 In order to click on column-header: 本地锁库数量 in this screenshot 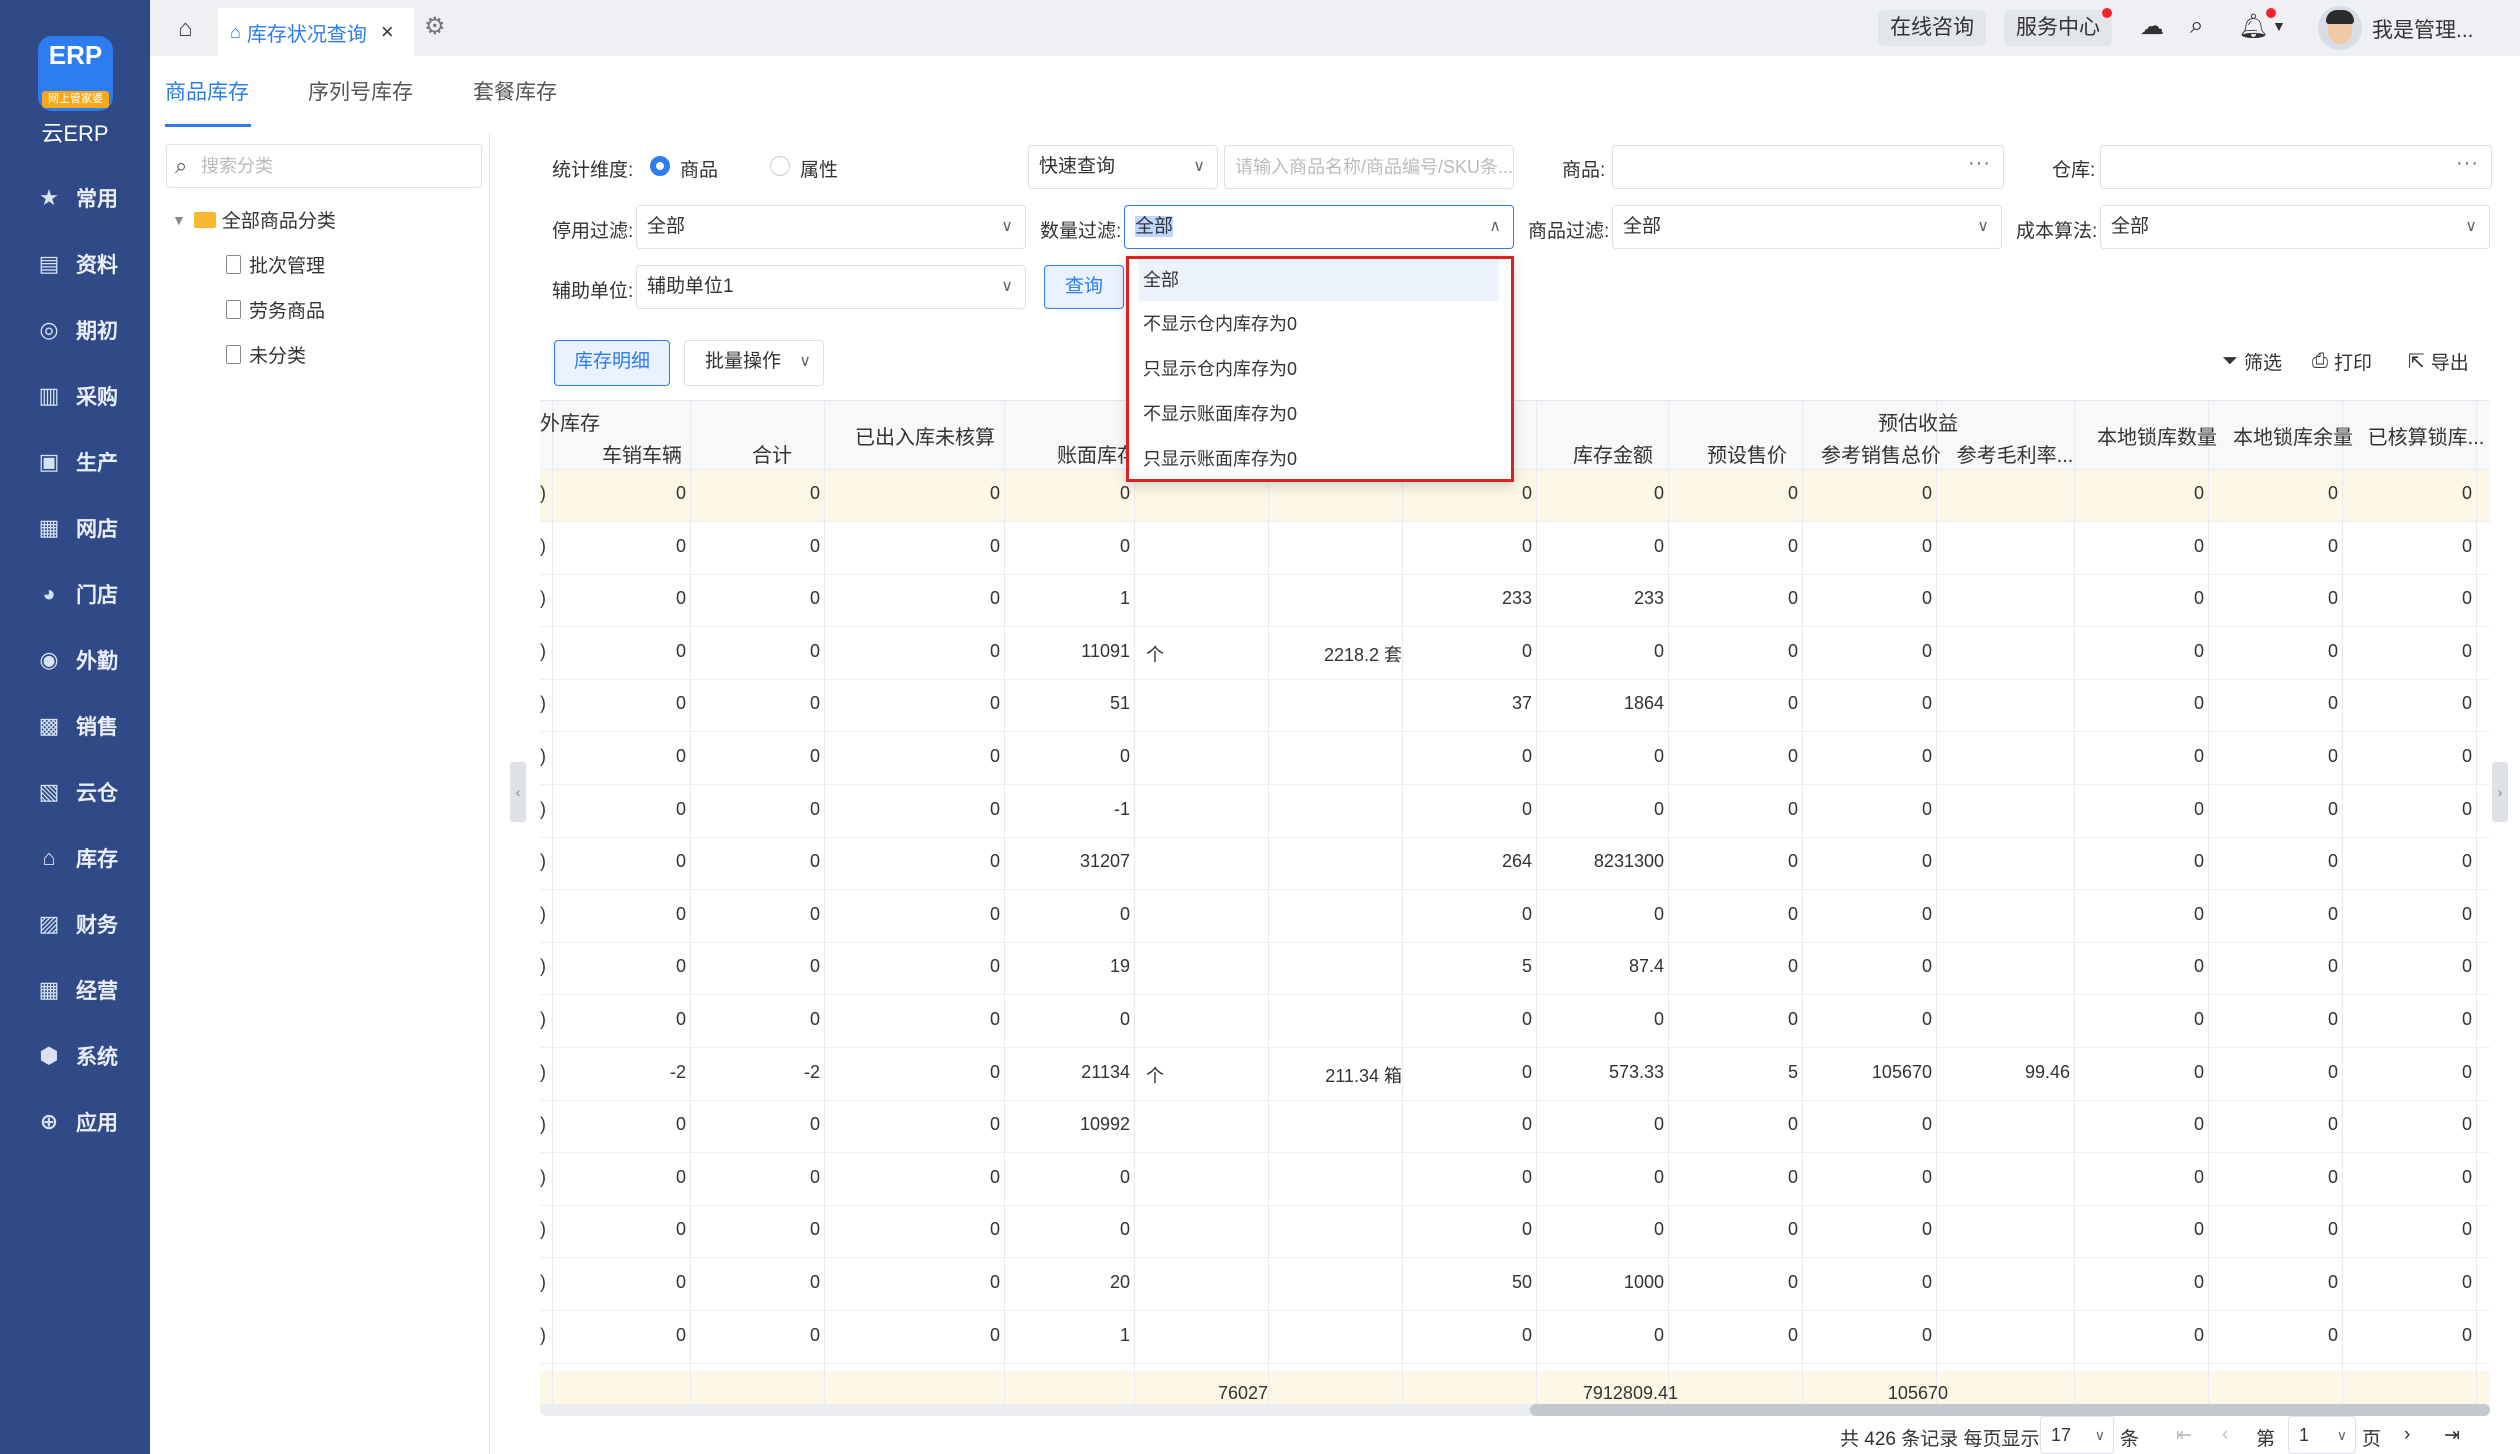, I will do `click(2157, 435)`.